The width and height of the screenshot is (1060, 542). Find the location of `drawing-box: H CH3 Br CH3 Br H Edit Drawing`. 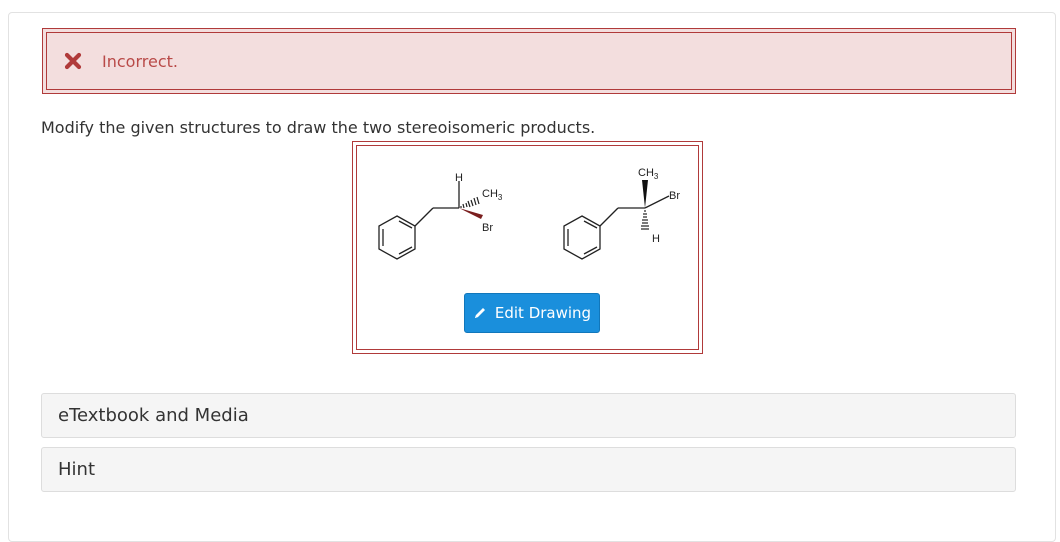

drawing-box: H CH3 Br CH3 Br H Edit Drawing is located at coordinates (527, 247).